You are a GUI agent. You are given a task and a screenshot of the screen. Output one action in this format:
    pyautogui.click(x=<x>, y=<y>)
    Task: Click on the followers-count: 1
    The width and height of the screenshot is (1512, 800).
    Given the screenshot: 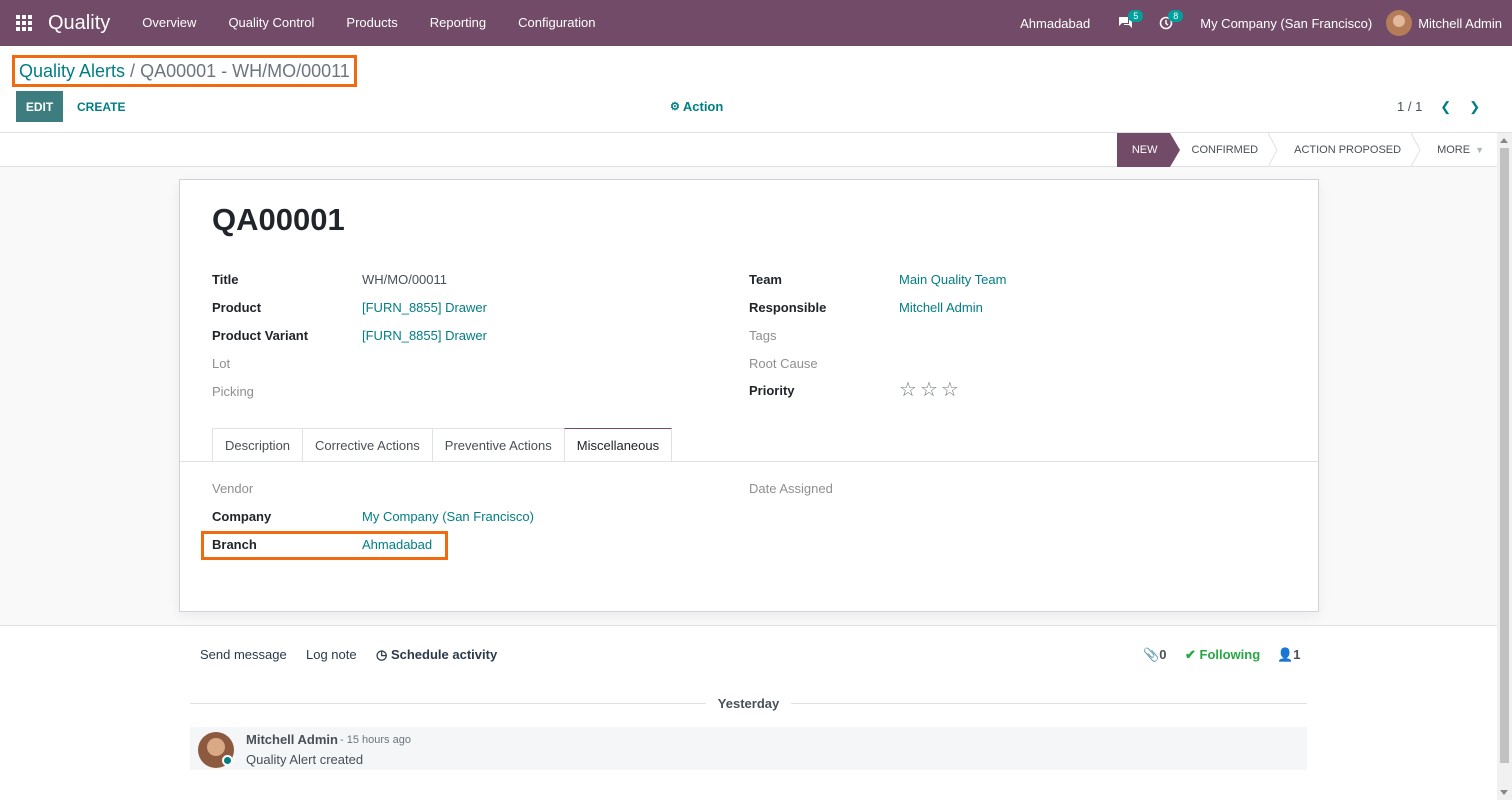 What is the action you would take?
    pyautogui.click(x=1297, y=654)
    